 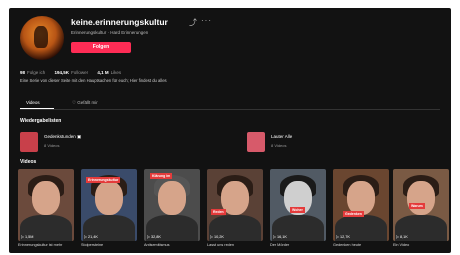 I want to click on profile-tabs: Videos ♡ Gefällt mir, so click(x=230, y=105).